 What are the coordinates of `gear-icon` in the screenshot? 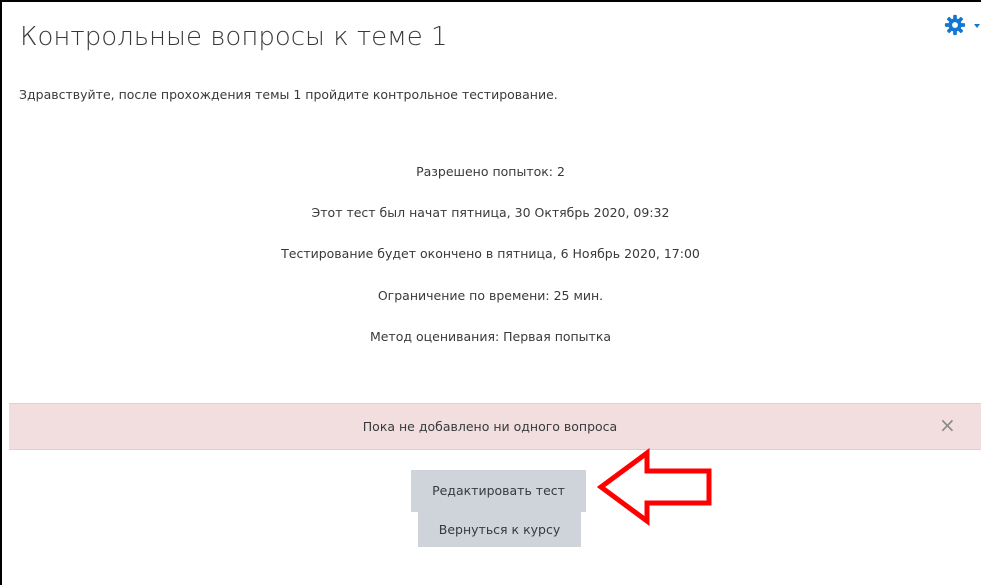 It's located at (955, 25).